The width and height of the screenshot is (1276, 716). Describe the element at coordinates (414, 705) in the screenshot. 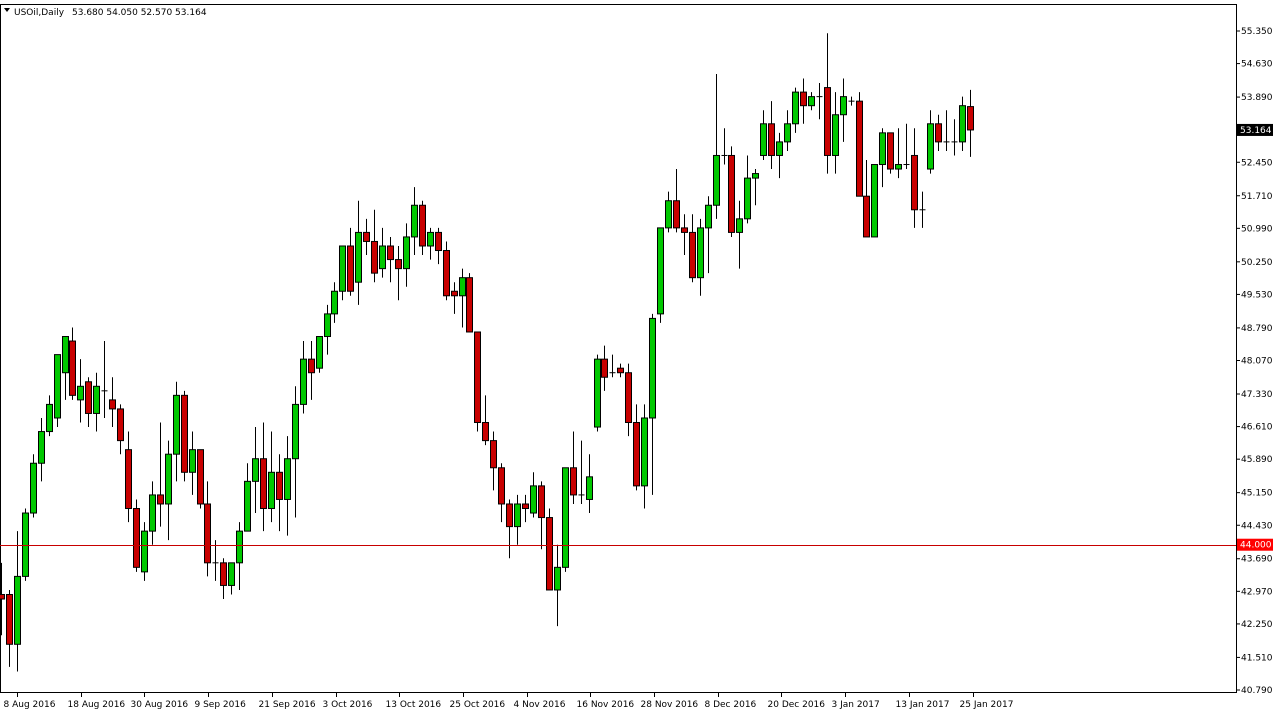

I see `x-tick-label: 13 Oct 2016` at that location.